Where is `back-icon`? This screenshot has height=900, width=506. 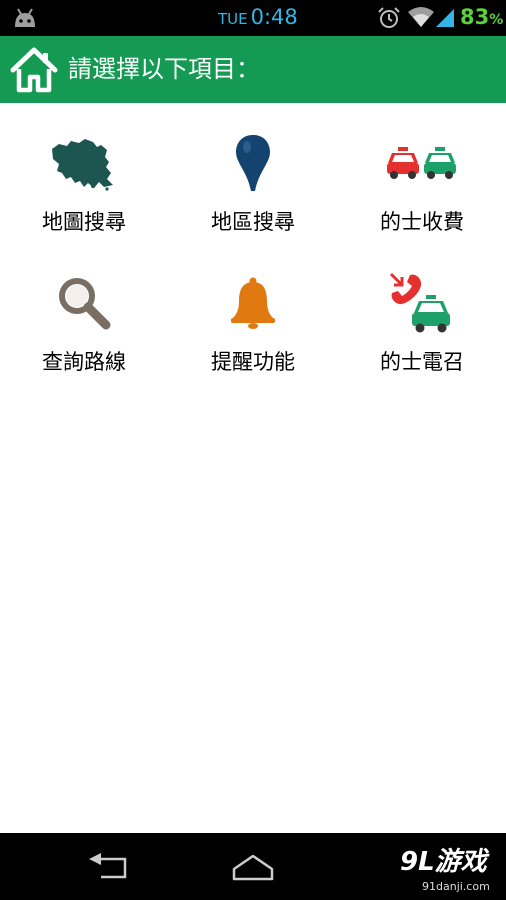
back-icon is located at coordinates (108, 867).